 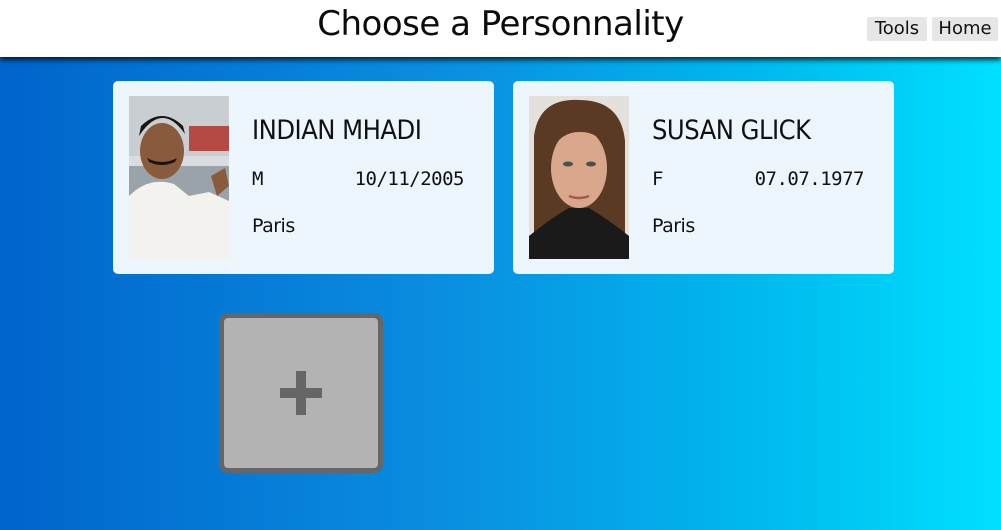 I want to click on personality-sex: F, so click(x=658, y=179).